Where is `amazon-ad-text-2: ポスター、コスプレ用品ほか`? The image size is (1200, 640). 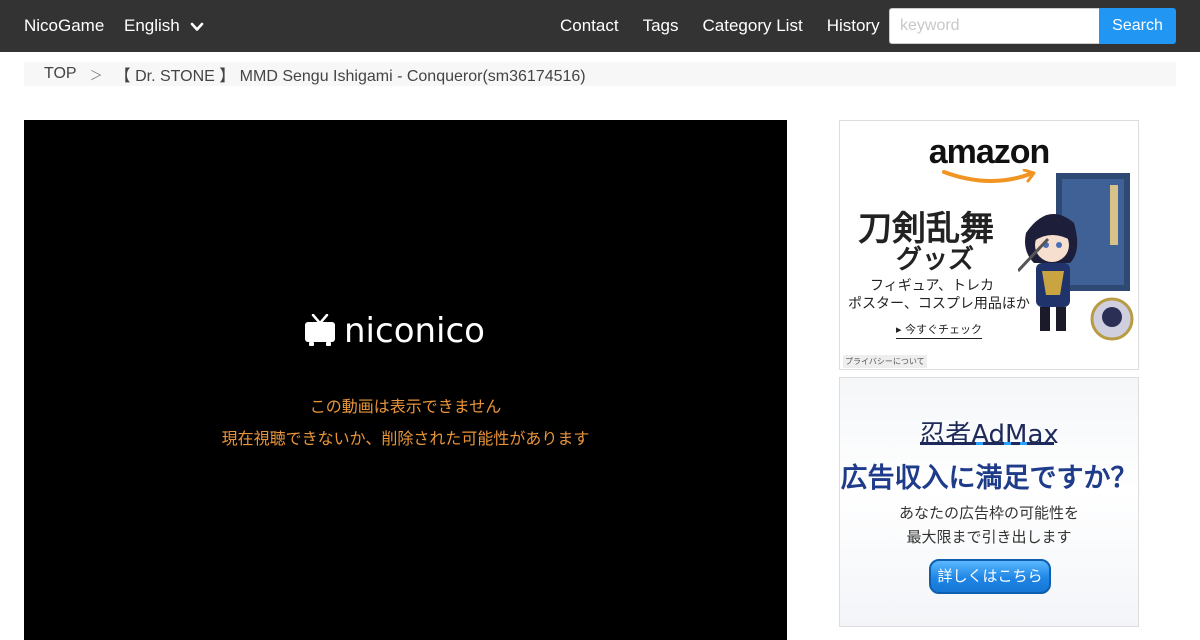
amazon-ad-text-2: ポスター、コスプレ用品ほか is located at coordinates (939, 304).